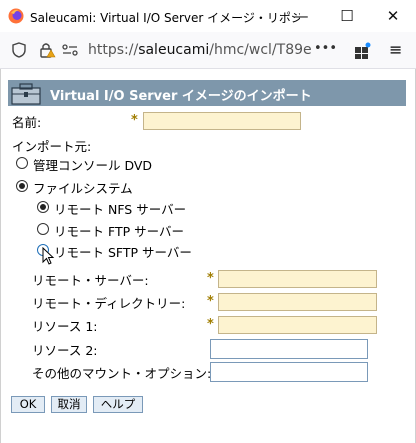 Image resolution: width=416 pixels, height=443 pixels. I want to click on ok-button: OK, so click(28, 404).